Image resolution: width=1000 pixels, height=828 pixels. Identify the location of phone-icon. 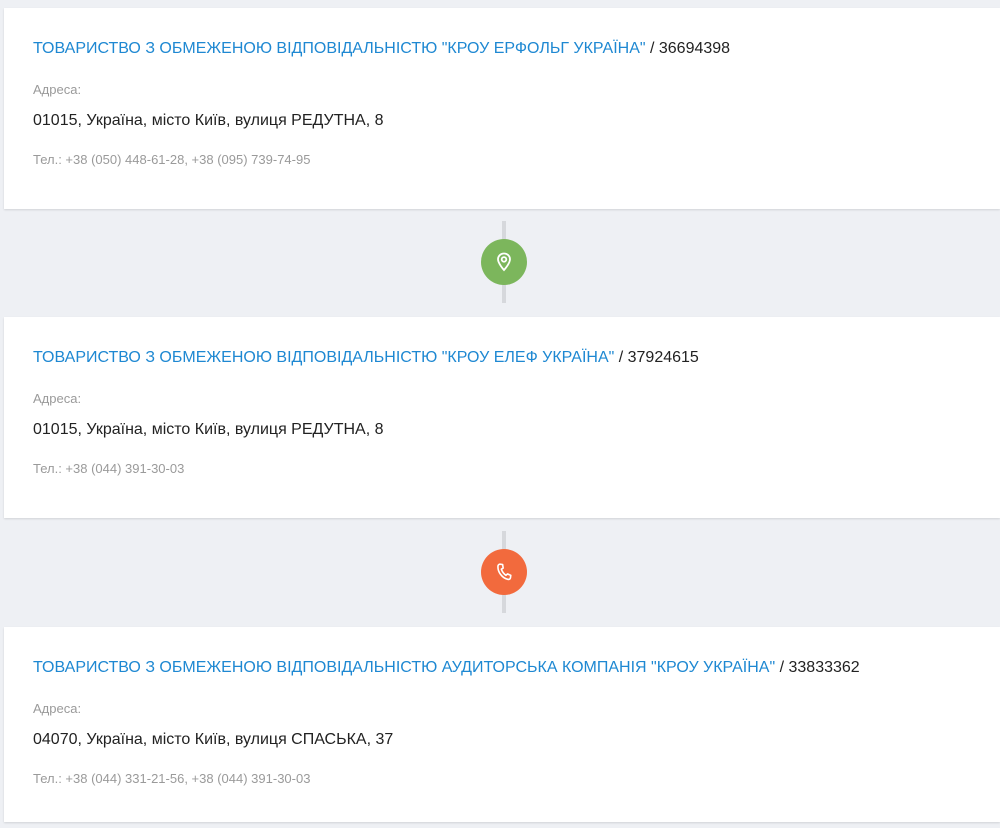
(504, 572).